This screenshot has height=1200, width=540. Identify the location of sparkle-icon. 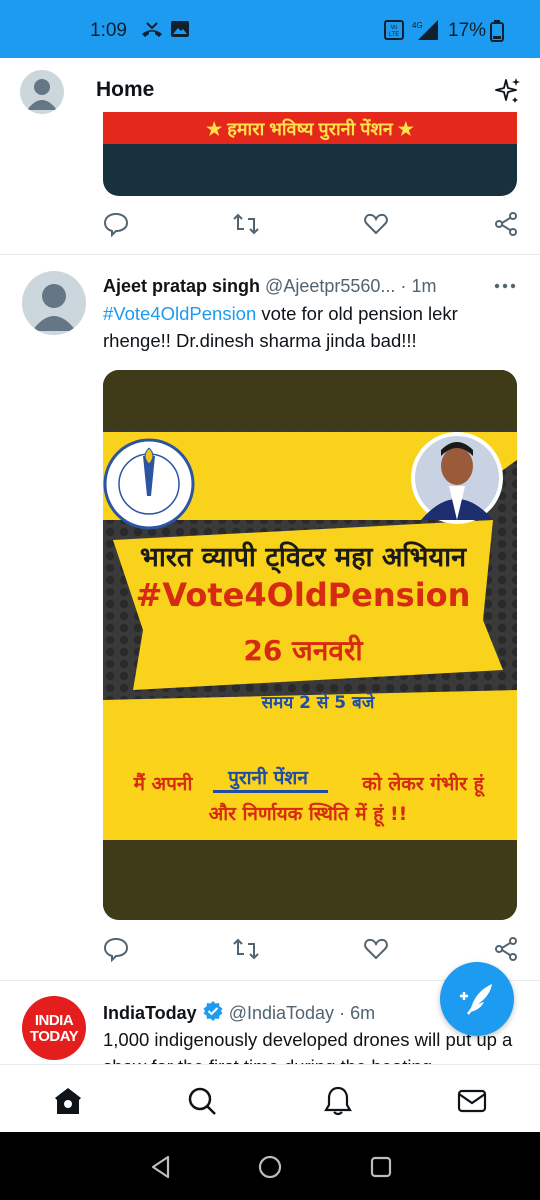
(508, 91).